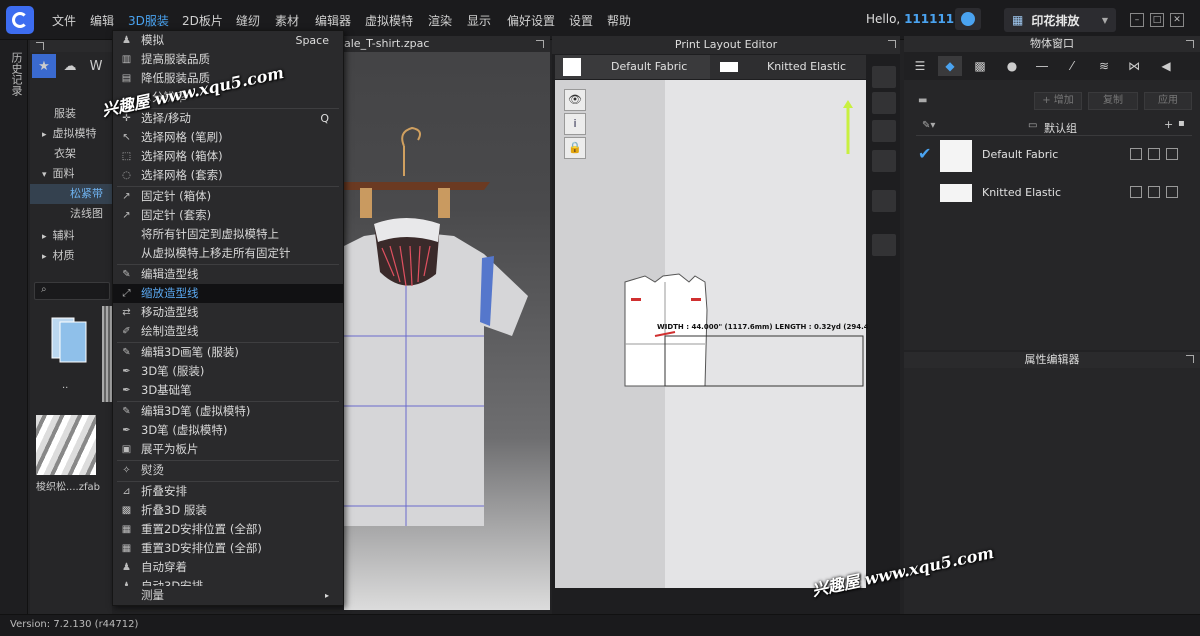  I want to click on menu-2d-pattern: 2D板片, so click(202, 20).